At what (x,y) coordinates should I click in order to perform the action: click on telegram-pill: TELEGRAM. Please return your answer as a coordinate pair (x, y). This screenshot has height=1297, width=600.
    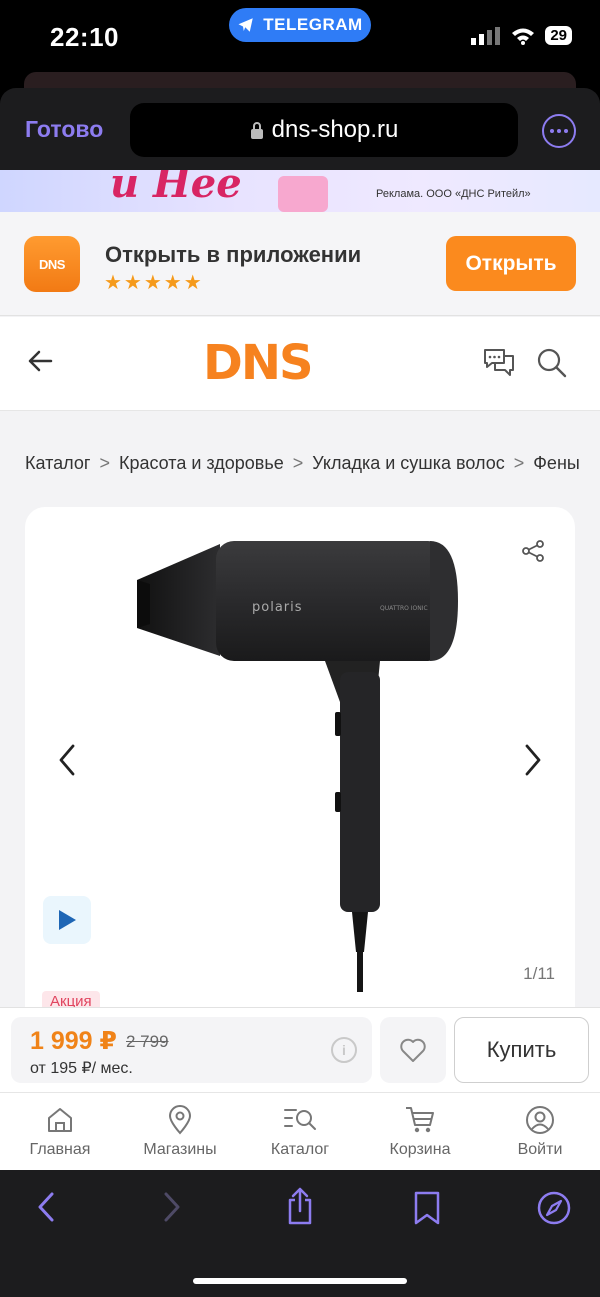
    Looking at the image, I should click on (300, 25).